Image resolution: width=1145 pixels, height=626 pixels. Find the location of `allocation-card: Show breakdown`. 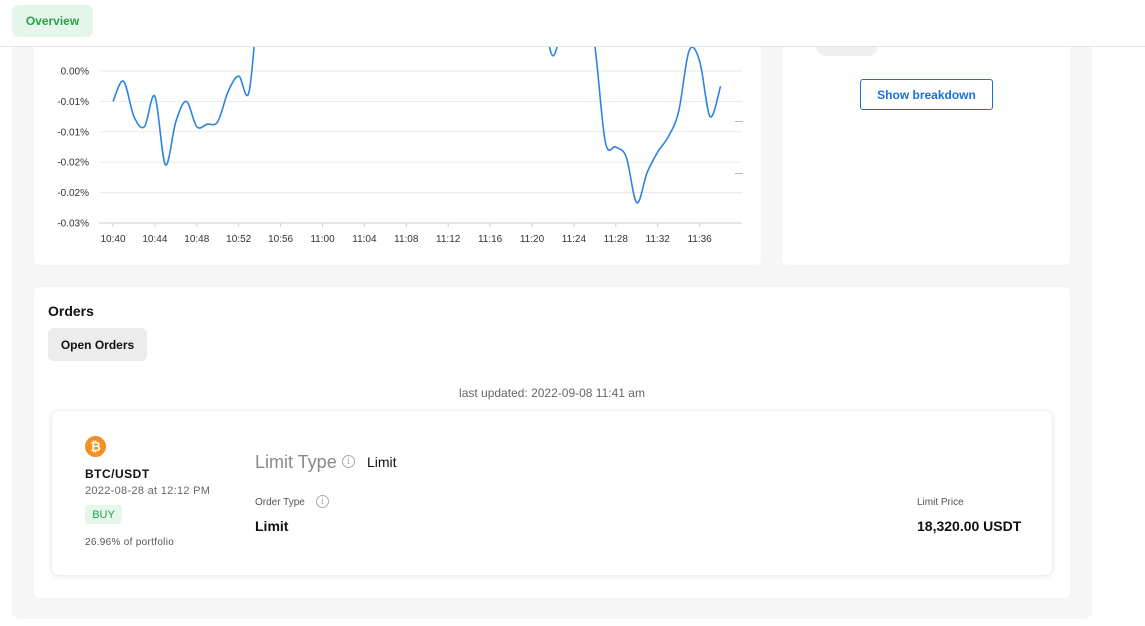

allocation-card: Show breakdown is located at coordinates (926, 152).